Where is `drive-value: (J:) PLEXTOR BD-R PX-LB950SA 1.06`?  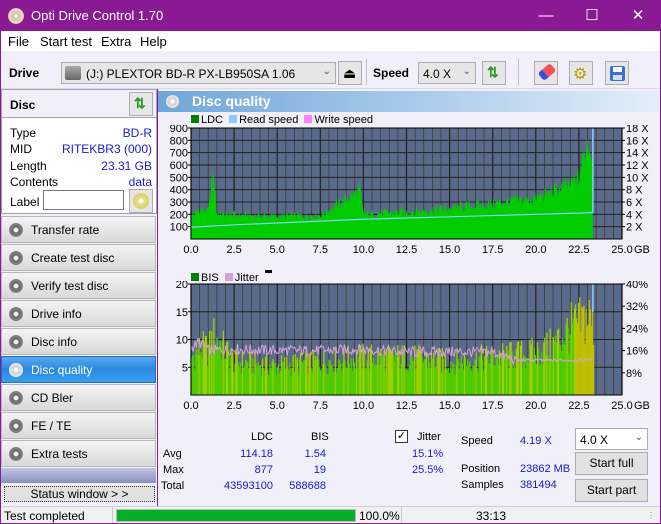 drive-value: (J:) PLEXTOR BD-R PX-LB950SA 1.06 is located at coordinates (191, 74).